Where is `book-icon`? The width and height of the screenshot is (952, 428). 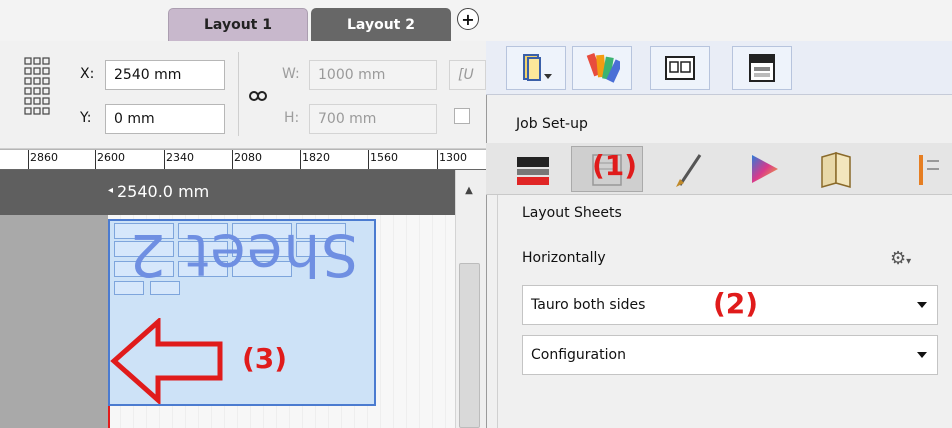
book-icon is located at coordinates (836, 170).